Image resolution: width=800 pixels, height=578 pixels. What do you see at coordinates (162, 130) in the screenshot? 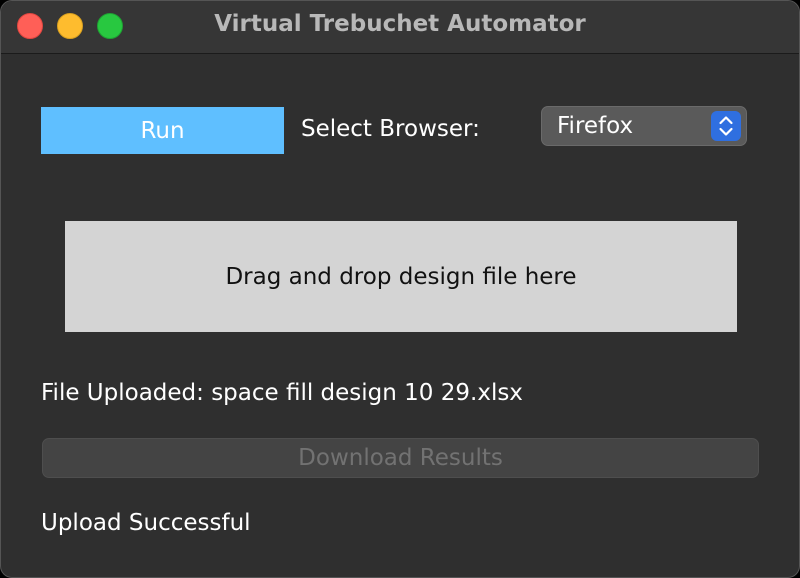
I see `run-button: Run` at bounding box center [162, 130].